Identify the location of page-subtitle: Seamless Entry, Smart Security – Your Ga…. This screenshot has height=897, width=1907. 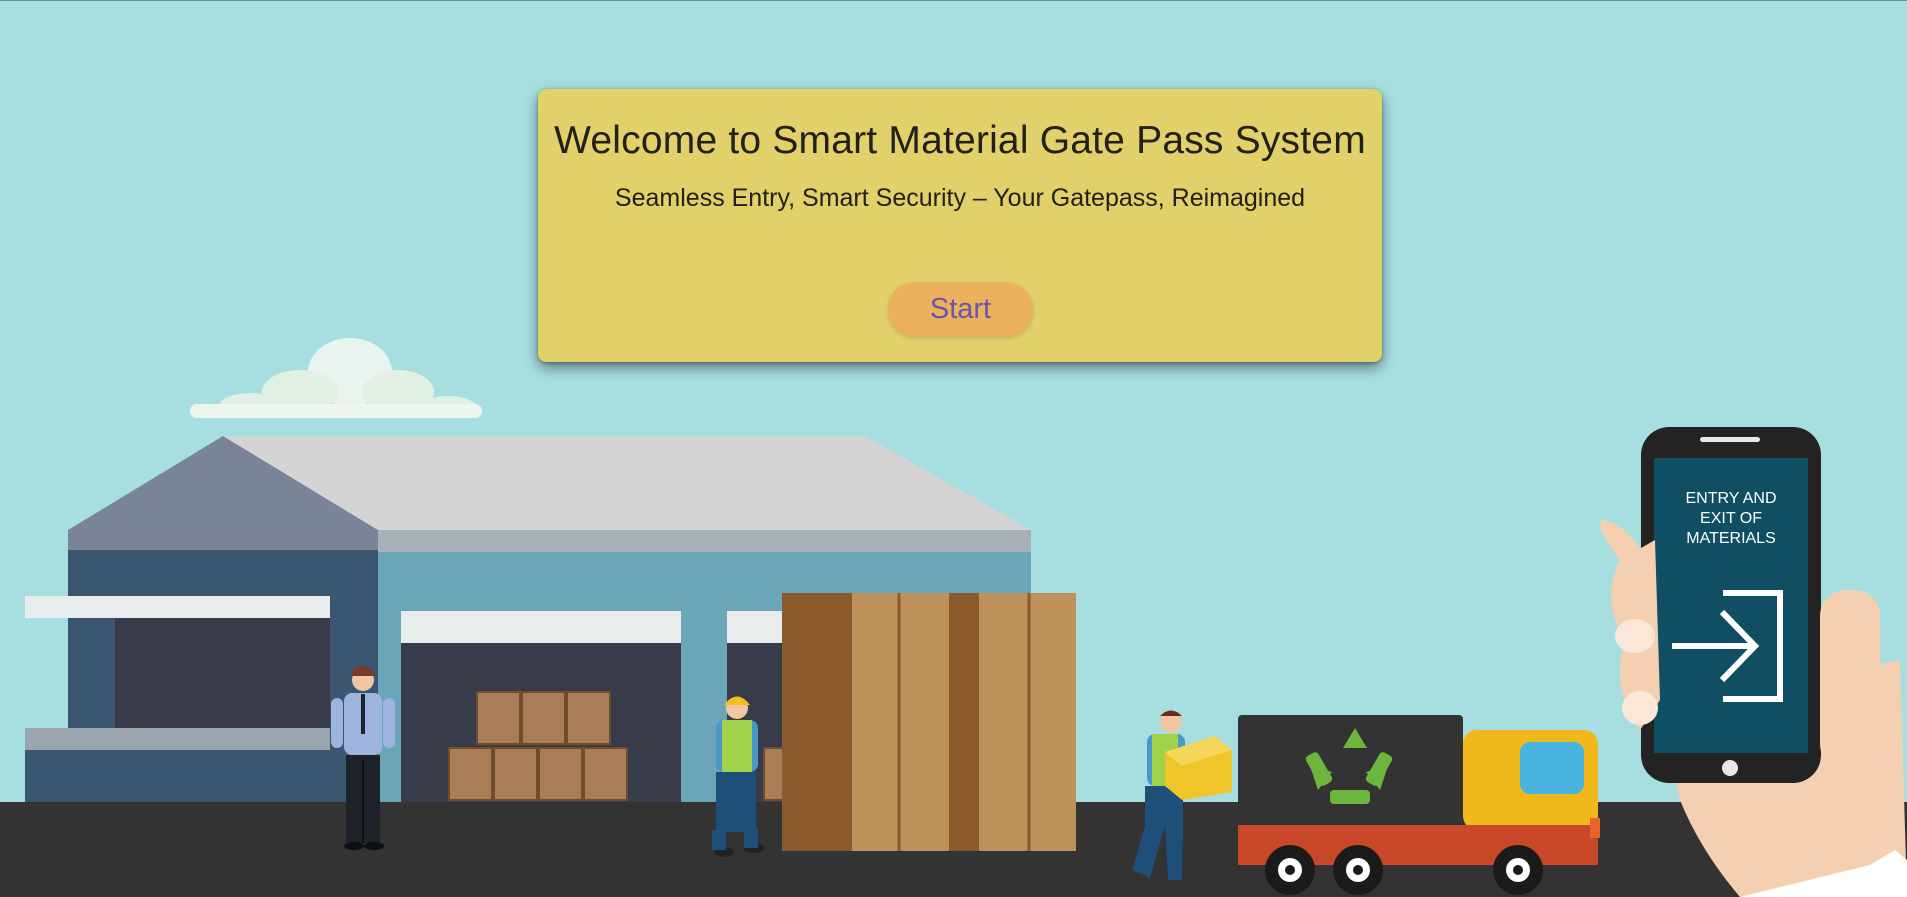
(960, 198).